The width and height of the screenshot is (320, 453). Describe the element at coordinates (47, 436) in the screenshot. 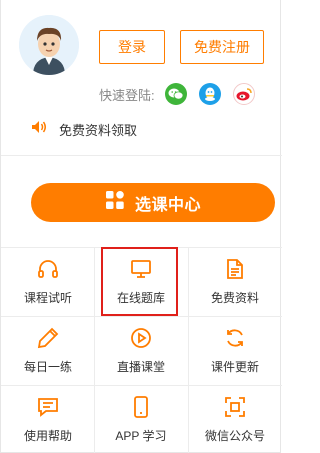

I see `grid-item-label: 使用帮助` at that location.